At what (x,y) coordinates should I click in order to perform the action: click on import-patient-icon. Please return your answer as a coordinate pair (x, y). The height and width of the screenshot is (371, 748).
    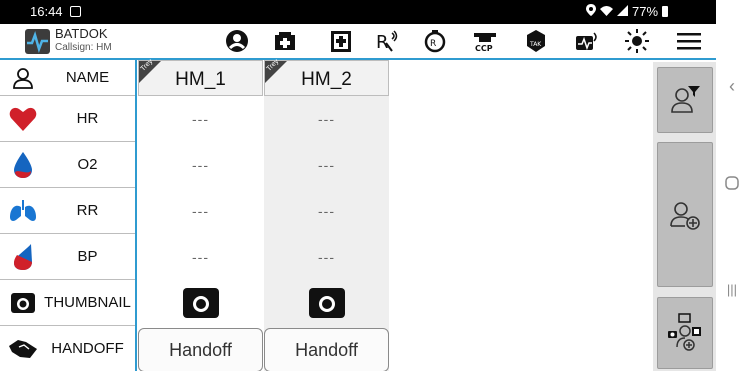
    Looking at the image, I should click on (684, 332).